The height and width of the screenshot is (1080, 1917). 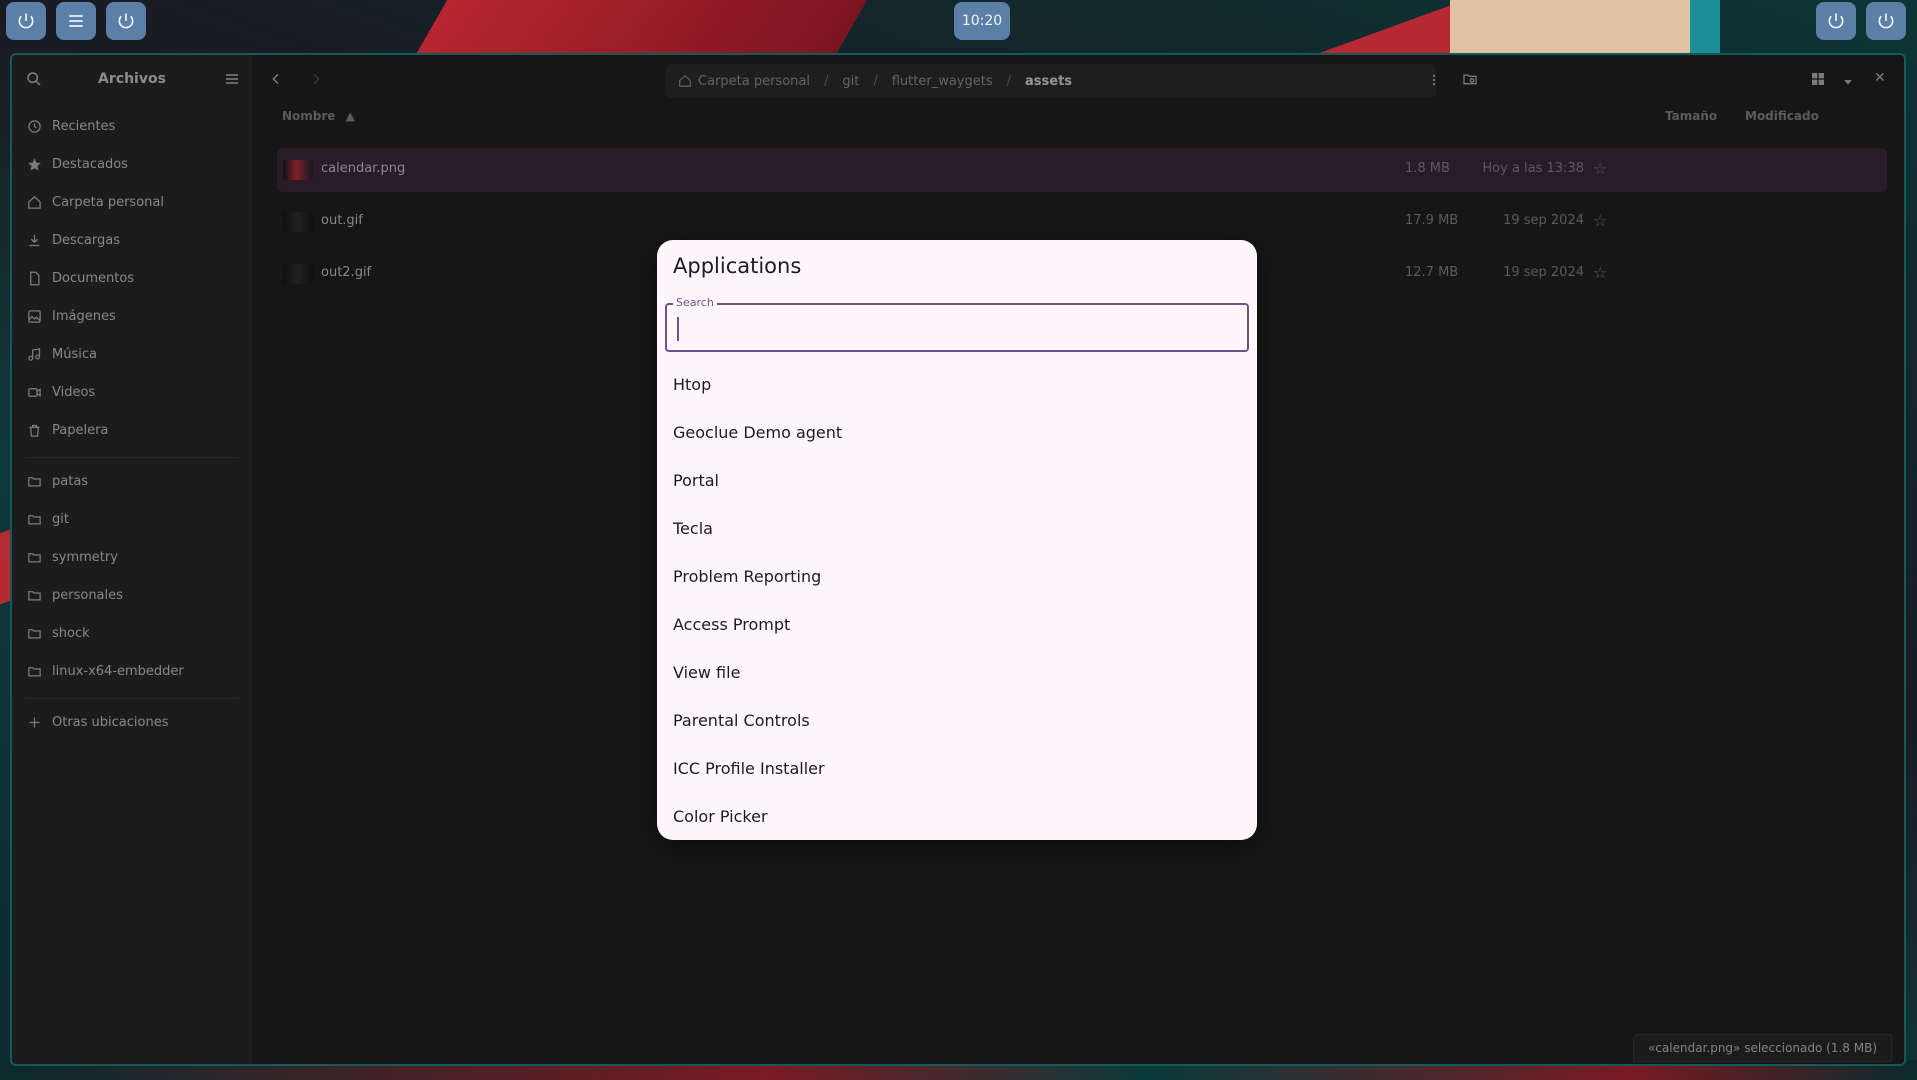 I want to click on menu-button, so click(x=76, y=21).